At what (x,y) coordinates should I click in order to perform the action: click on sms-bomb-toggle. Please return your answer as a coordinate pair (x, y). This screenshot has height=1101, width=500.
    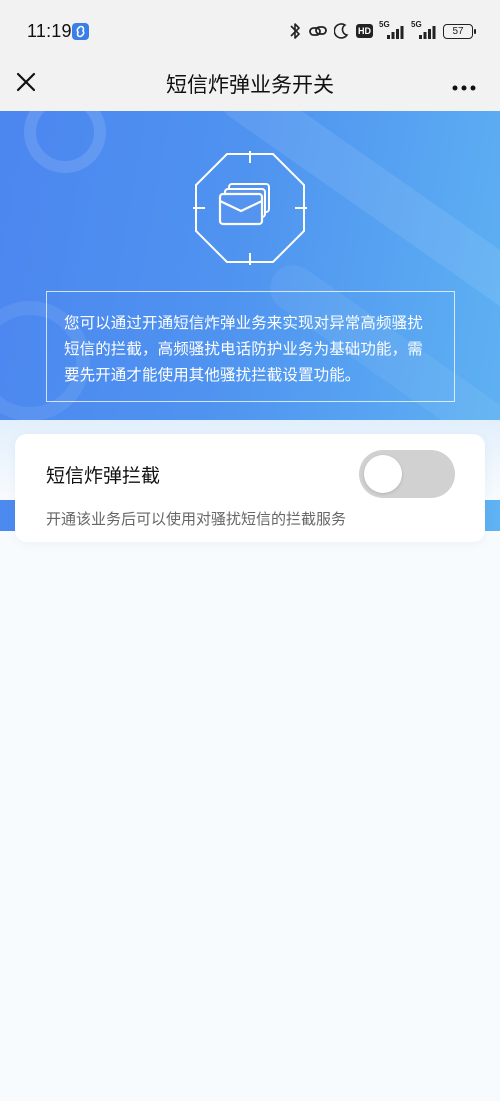
    Looking at the image, I should click on (407, 474).